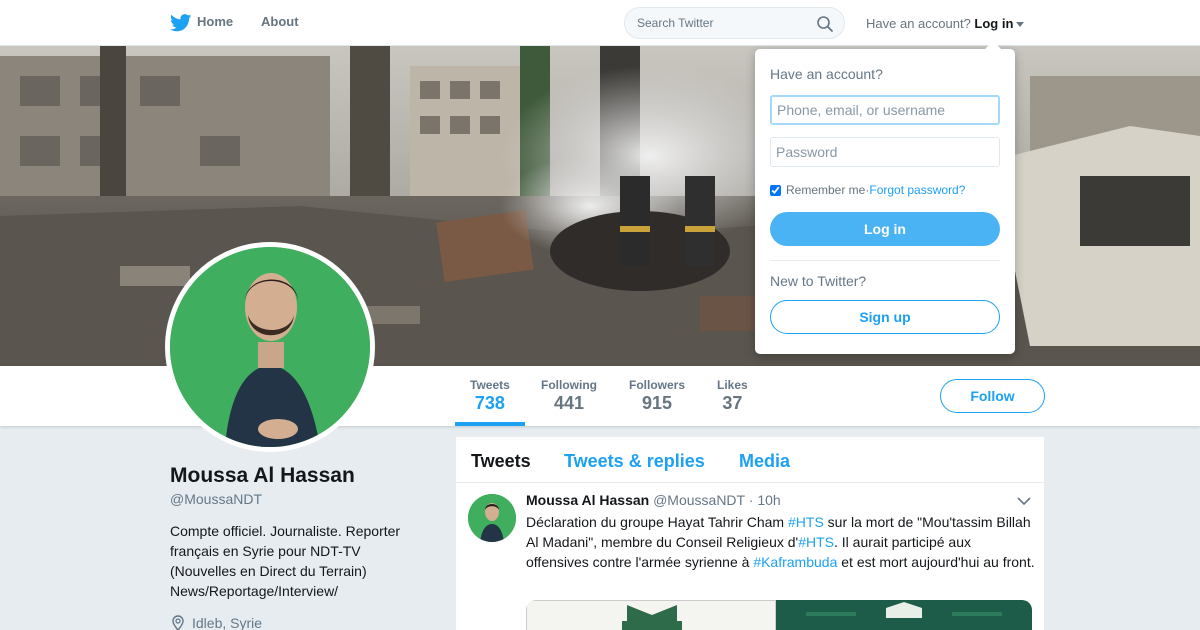 The width and height of the screenshot is (1200, 630). What do you see at coordinates (732, 385) in the screenshot?
I see `stat-label: Likes` at bounding box center [732, 385].